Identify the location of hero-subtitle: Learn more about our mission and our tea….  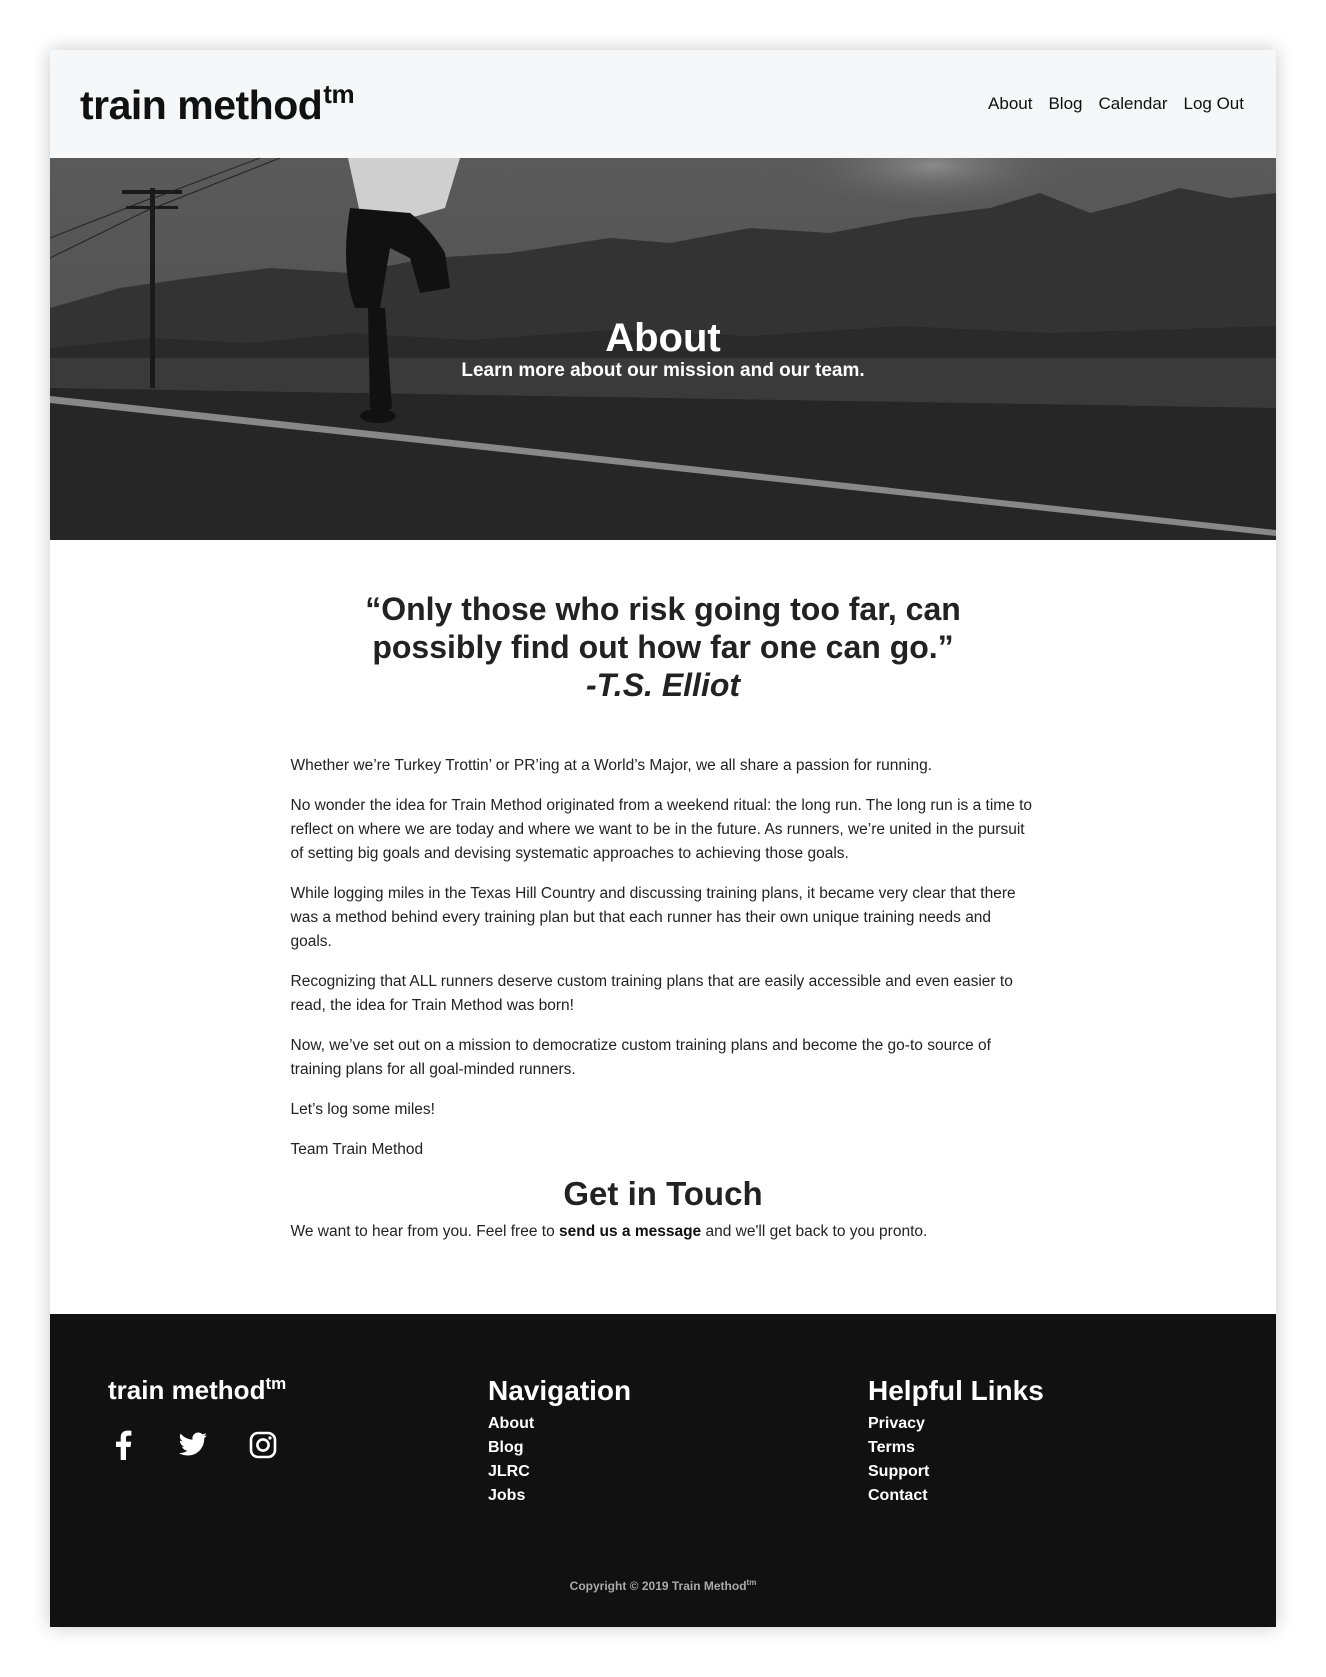
(663, 370).